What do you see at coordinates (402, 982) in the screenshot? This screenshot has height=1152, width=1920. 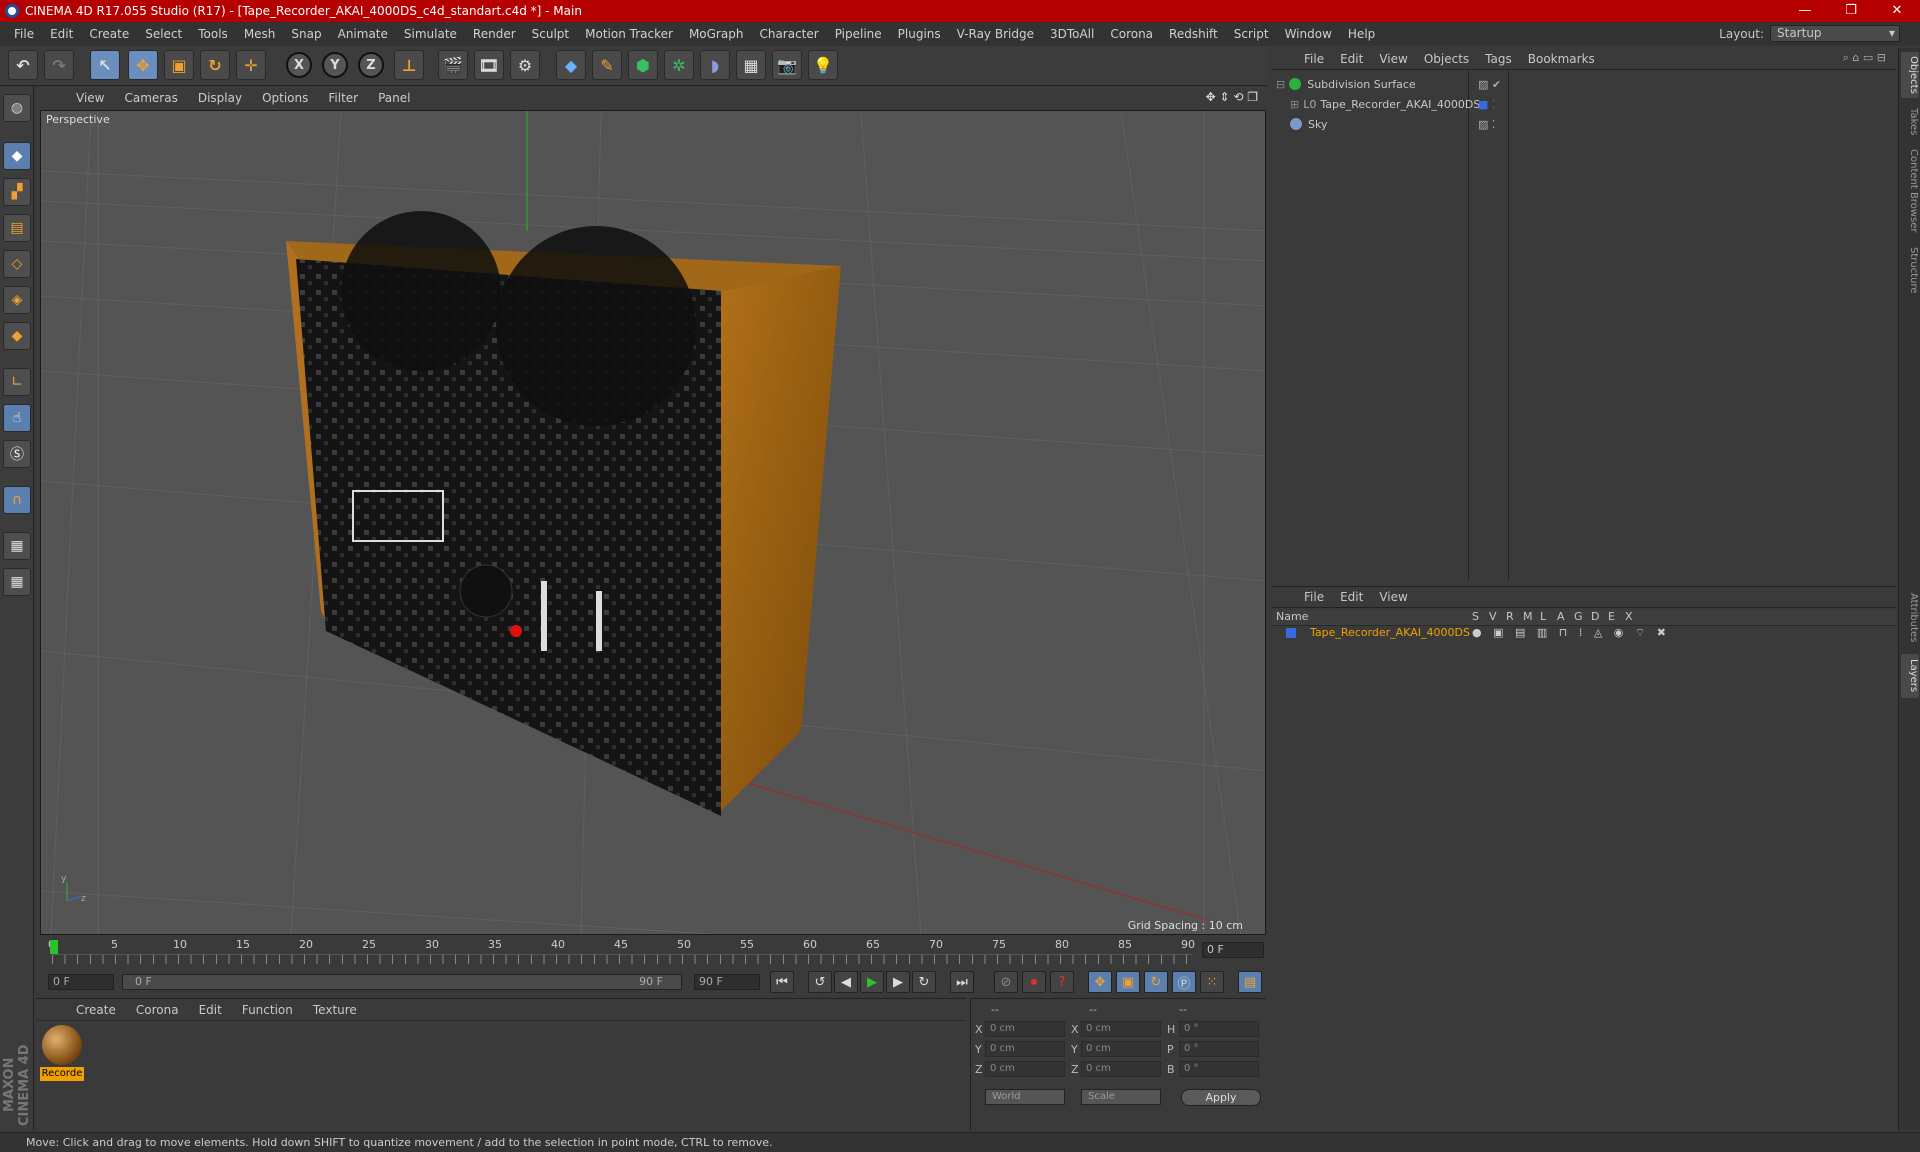 I see `frame-range-slider: 0 F 90 F` at bounding box center [402, 982].